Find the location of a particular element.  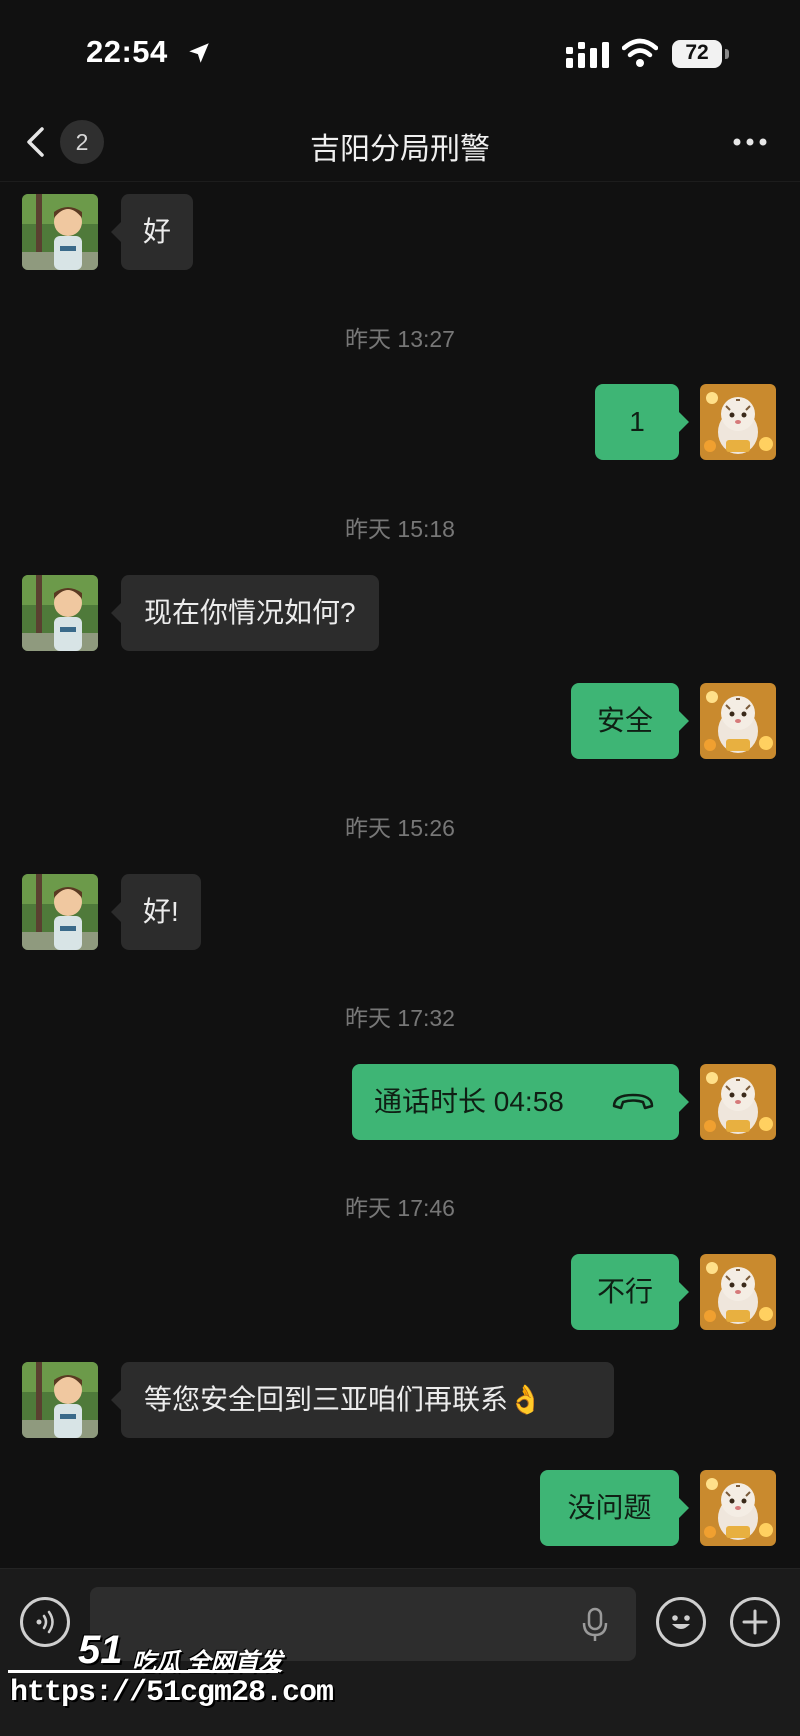

message-text: 现在你情况如何? is located at coordinates (250, 612).